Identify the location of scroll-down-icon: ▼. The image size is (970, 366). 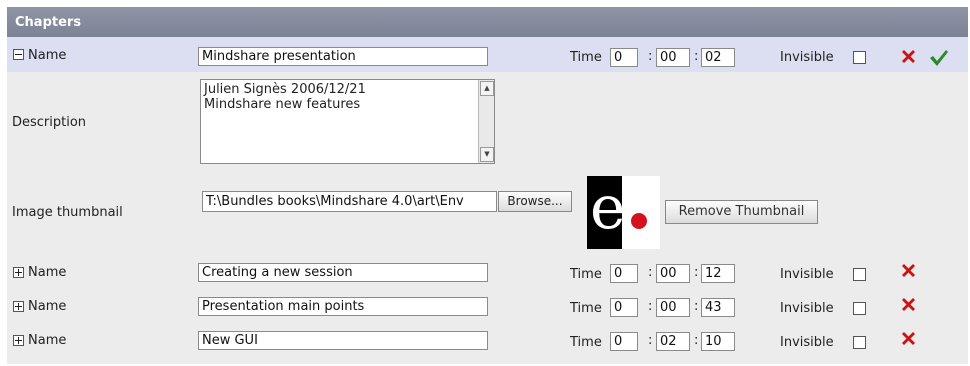
(487, 154).